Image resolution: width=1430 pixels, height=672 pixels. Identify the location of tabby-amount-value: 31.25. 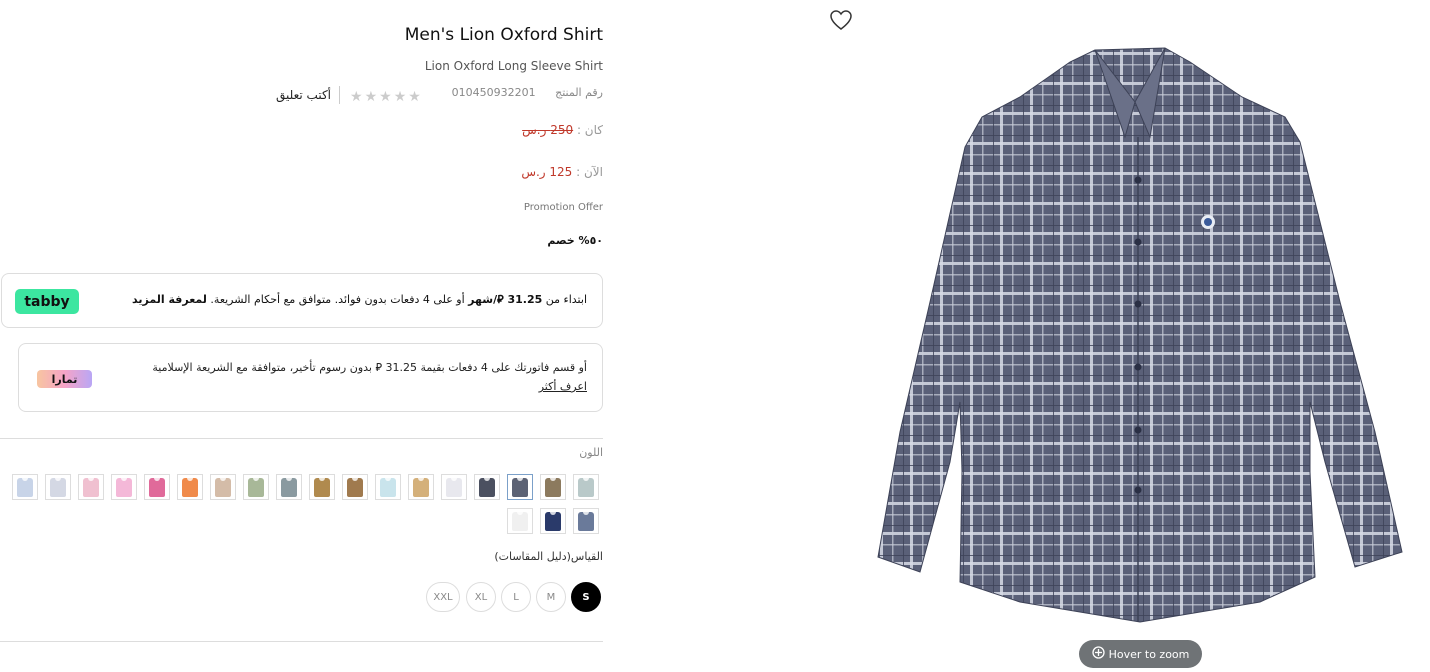
(525, 299).